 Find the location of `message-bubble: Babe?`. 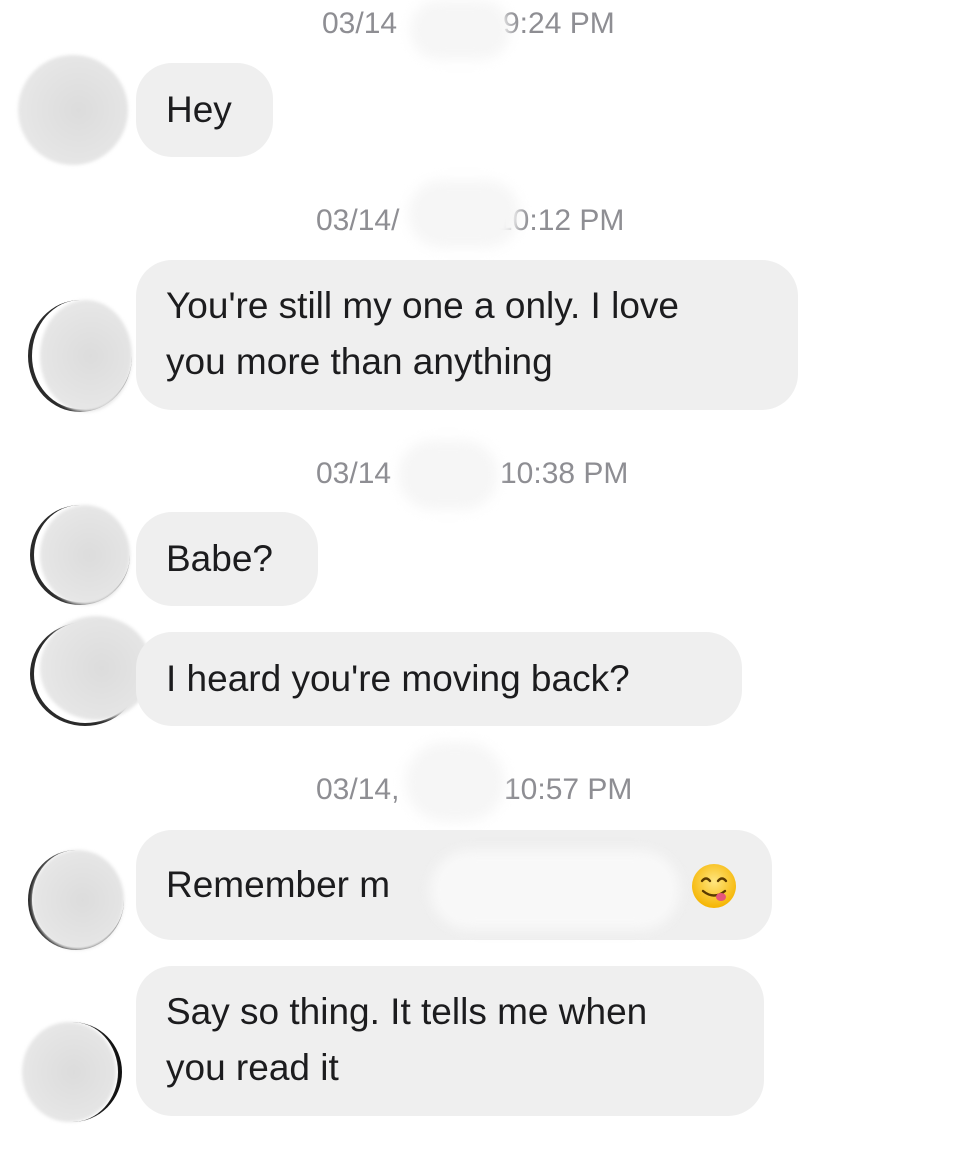

message-bubble: Babe? is located at coordinates (227, 559).